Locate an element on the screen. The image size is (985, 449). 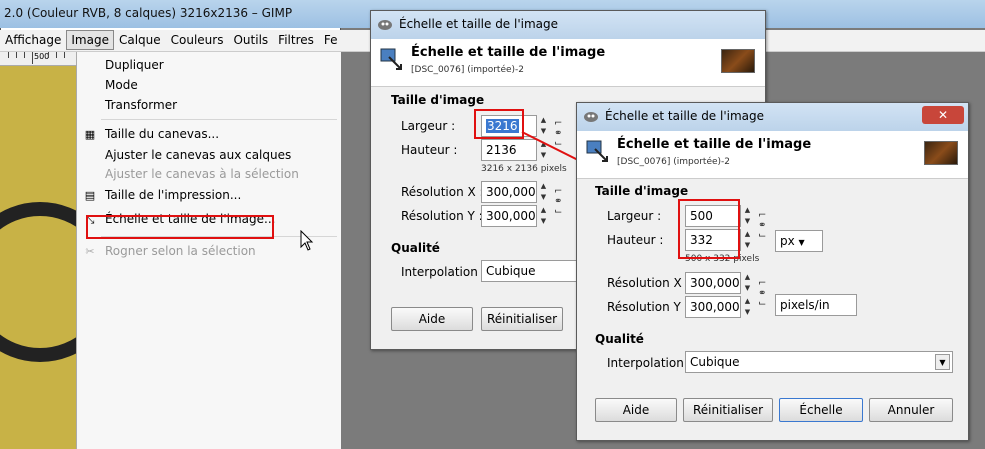
highlight-width-original is located at coordinates (499, 124).